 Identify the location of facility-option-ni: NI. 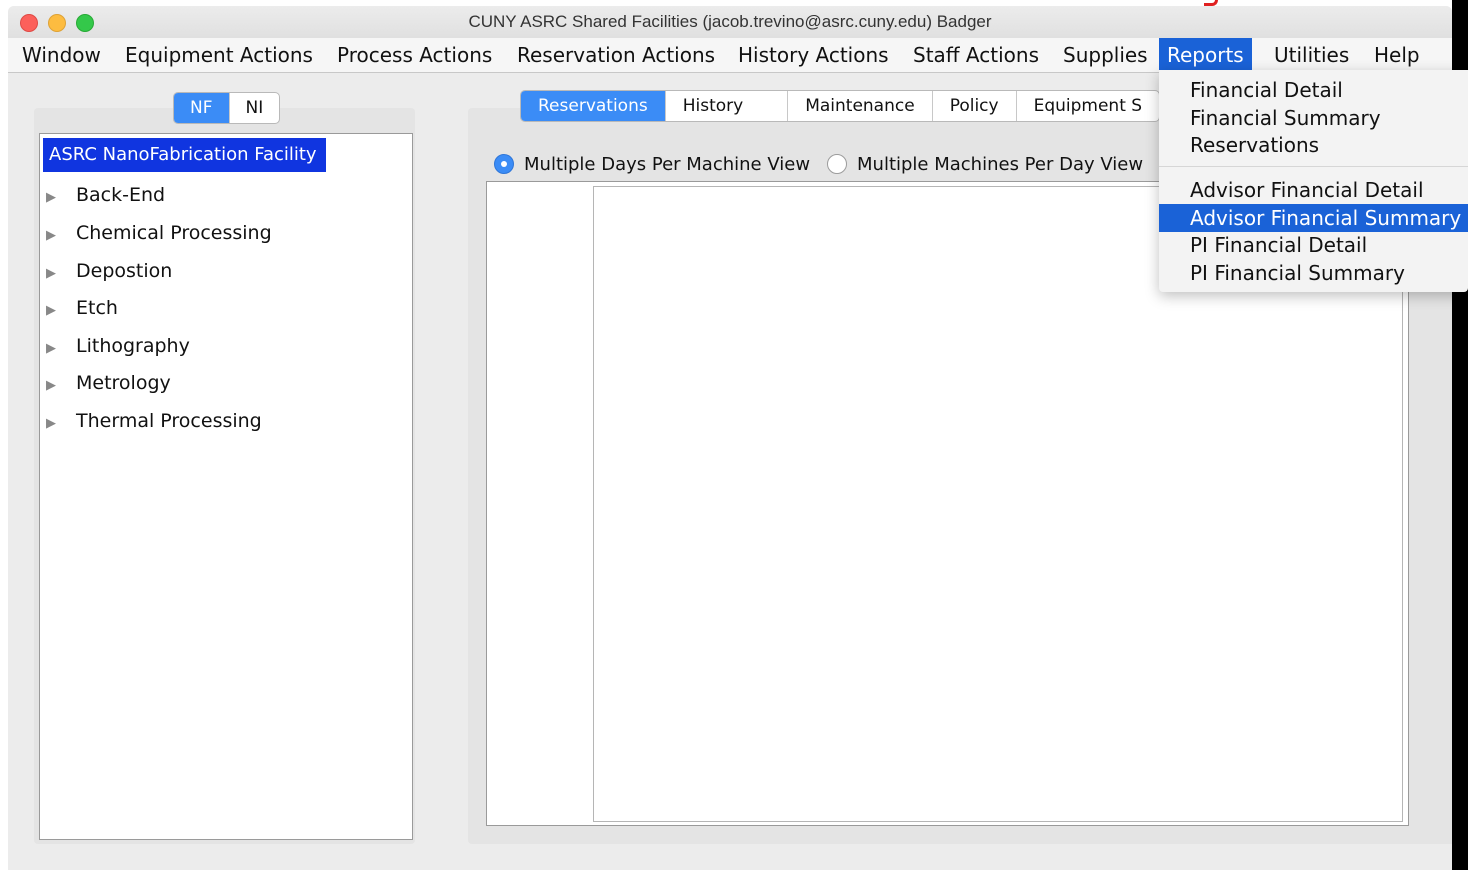
(254, 108).